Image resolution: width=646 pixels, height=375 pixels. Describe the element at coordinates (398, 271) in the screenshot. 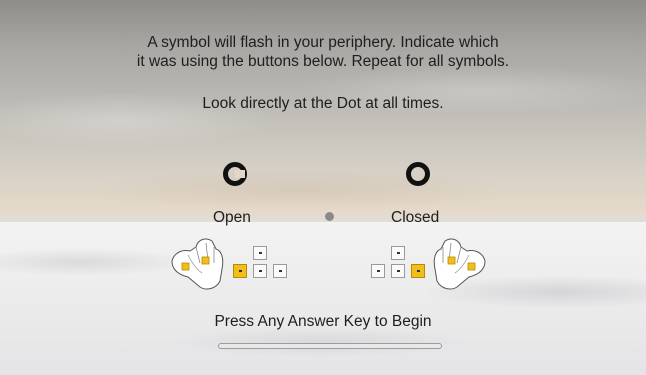

I see `key-down` at that location.